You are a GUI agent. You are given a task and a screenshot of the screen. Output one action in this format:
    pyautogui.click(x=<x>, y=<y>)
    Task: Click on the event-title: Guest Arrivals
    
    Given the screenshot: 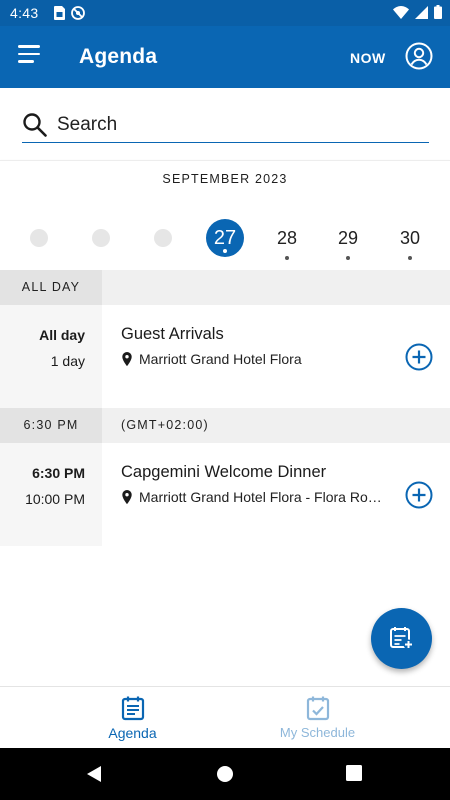 What is the action you would take?
    pyautogui.click(x=172, y=334)
    